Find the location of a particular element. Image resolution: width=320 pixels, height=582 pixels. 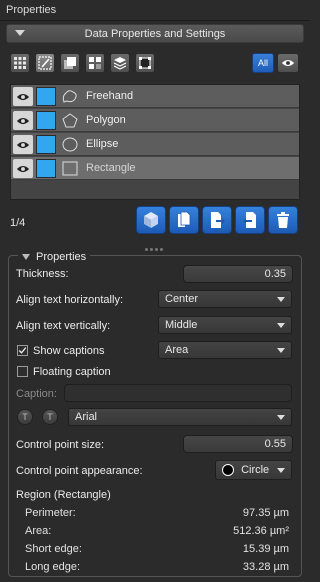

copy-icon is located at coordinates (184, 219).